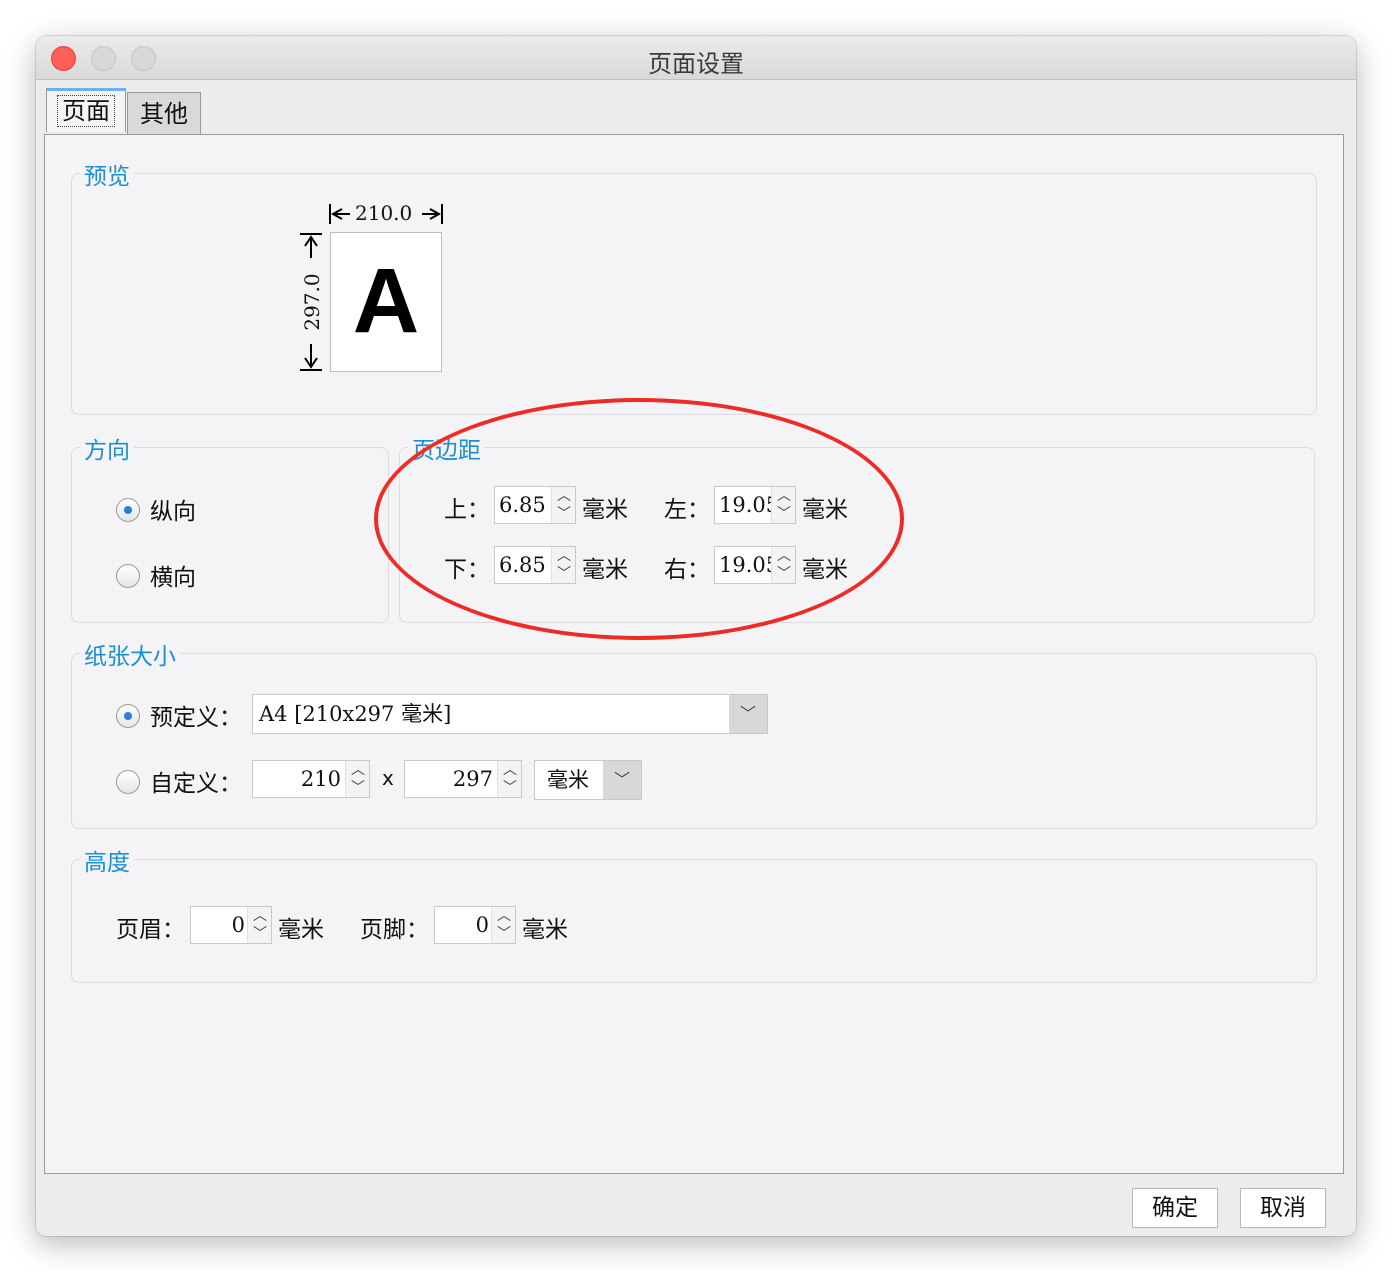  I want to click on footer-spinner: 0 ︿ ﹀, so click(475, 925).